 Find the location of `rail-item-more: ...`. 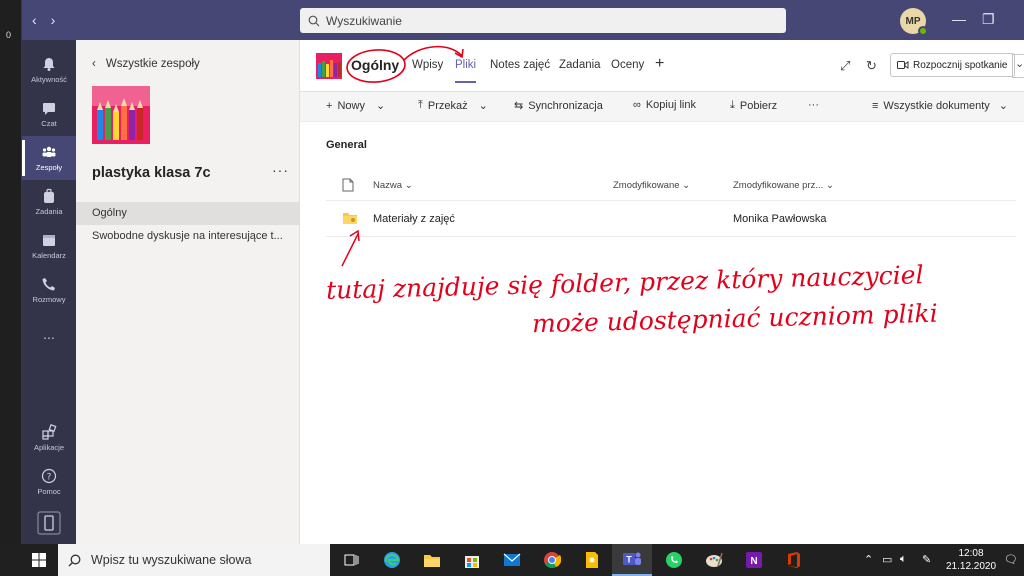

rail-item-more: ... is located at coordinates (49, 334).